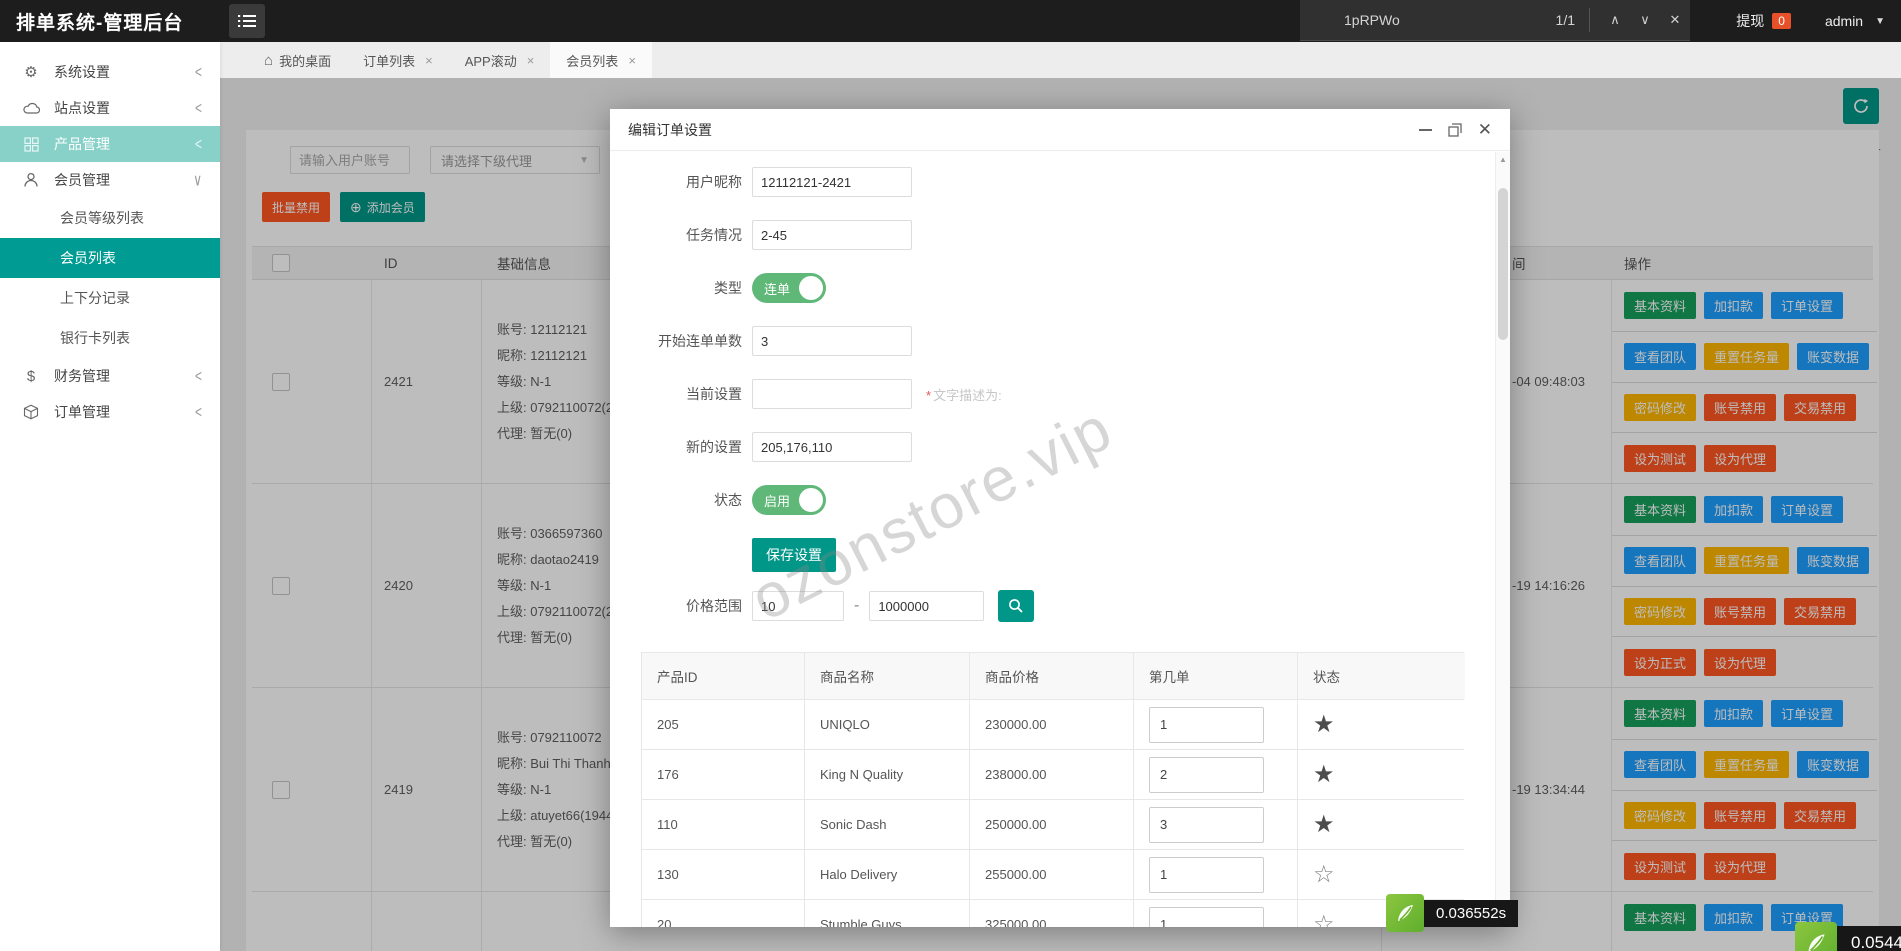 The width and height of the screenshot is (1901, 951). Describe the element at coordinates (1471, 913) in the screenshot. I see `perf-time: 0.036552s` at that location.